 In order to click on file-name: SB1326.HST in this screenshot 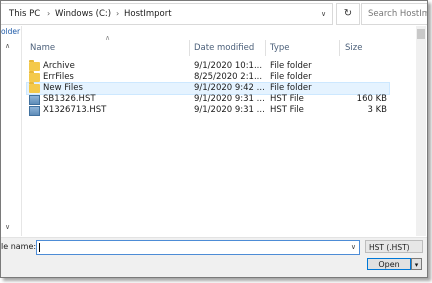, I will do `click(69, 99)`.